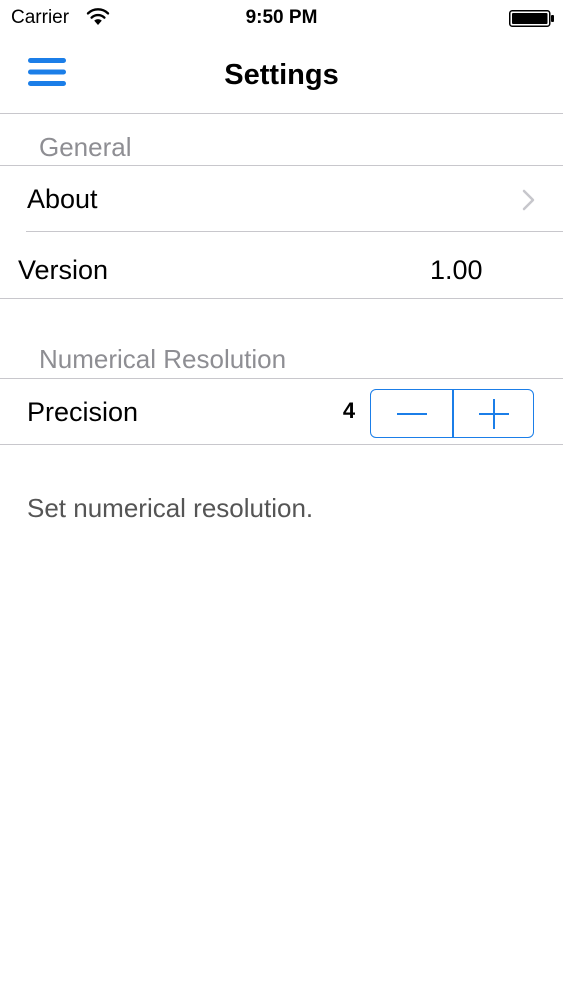 Image resolution: width=563 pixels, height=1000 pixels. I want to click on section-header-general: General, so click(85, 147).